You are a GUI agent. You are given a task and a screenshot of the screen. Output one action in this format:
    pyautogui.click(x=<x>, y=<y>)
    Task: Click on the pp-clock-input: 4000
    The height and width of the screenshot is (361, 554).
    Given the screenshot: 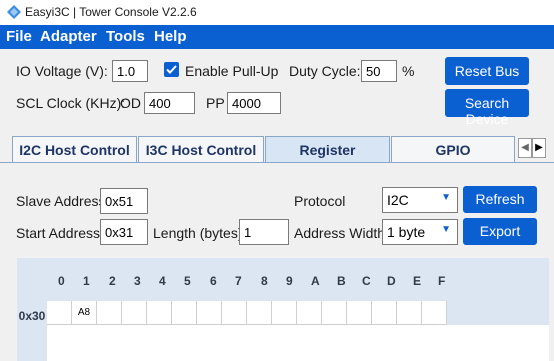 What is the action you would take?
    pyautogui.click(x=254, y=103)
    